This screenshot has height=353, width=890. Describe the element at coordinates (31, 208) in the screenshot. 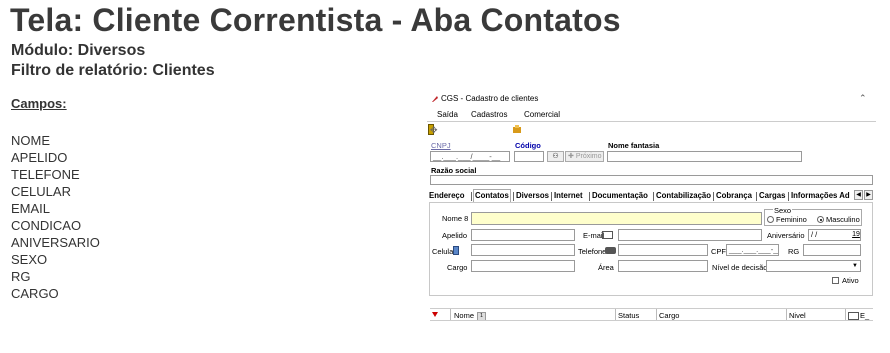

I see `field-item: EMAIL` at that location.